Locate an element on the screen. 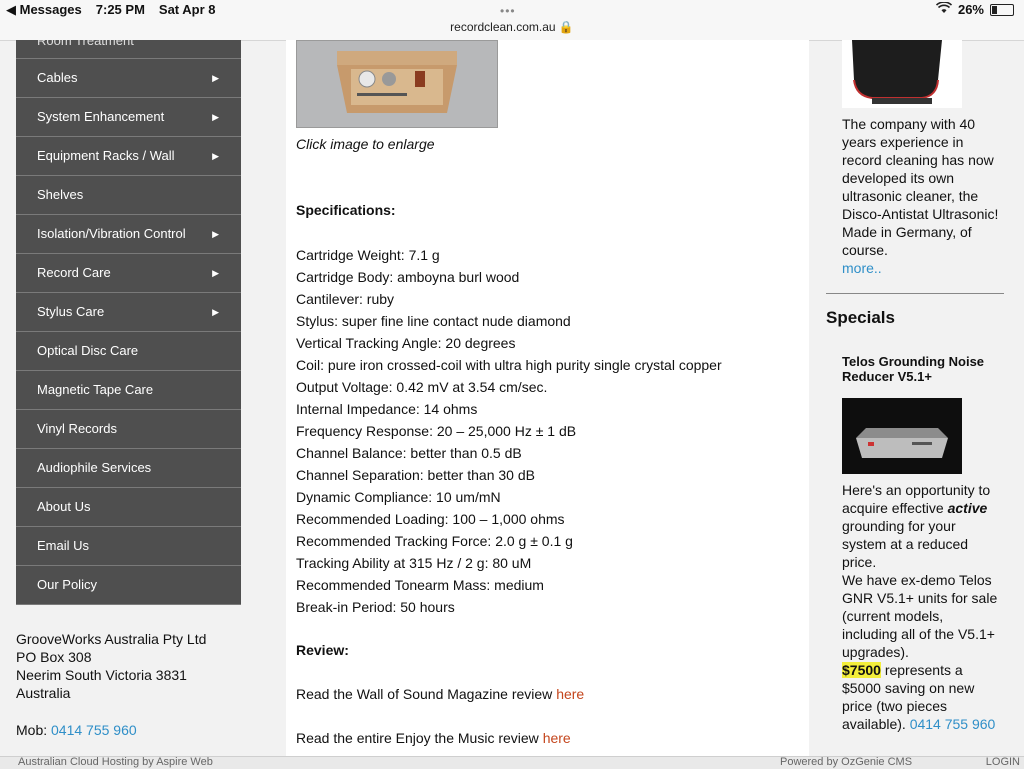 The image size is (1024, 769). ultrasonic-cleaner-image is located at coordinates (902, 74).